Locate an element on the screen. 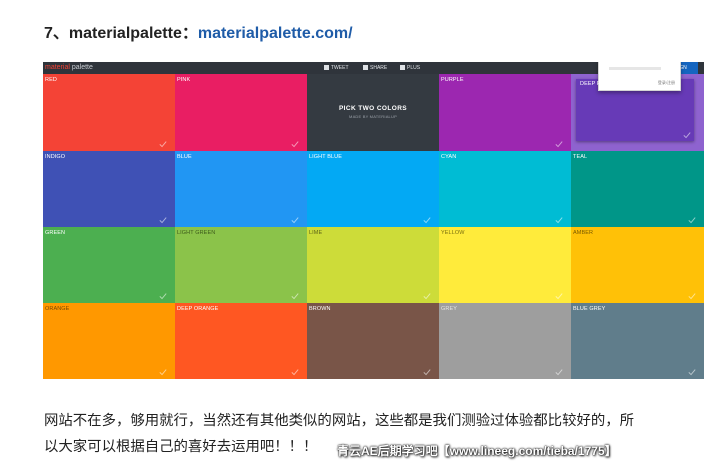  tile-label: DEEP P is located at coordinates (590, 84).